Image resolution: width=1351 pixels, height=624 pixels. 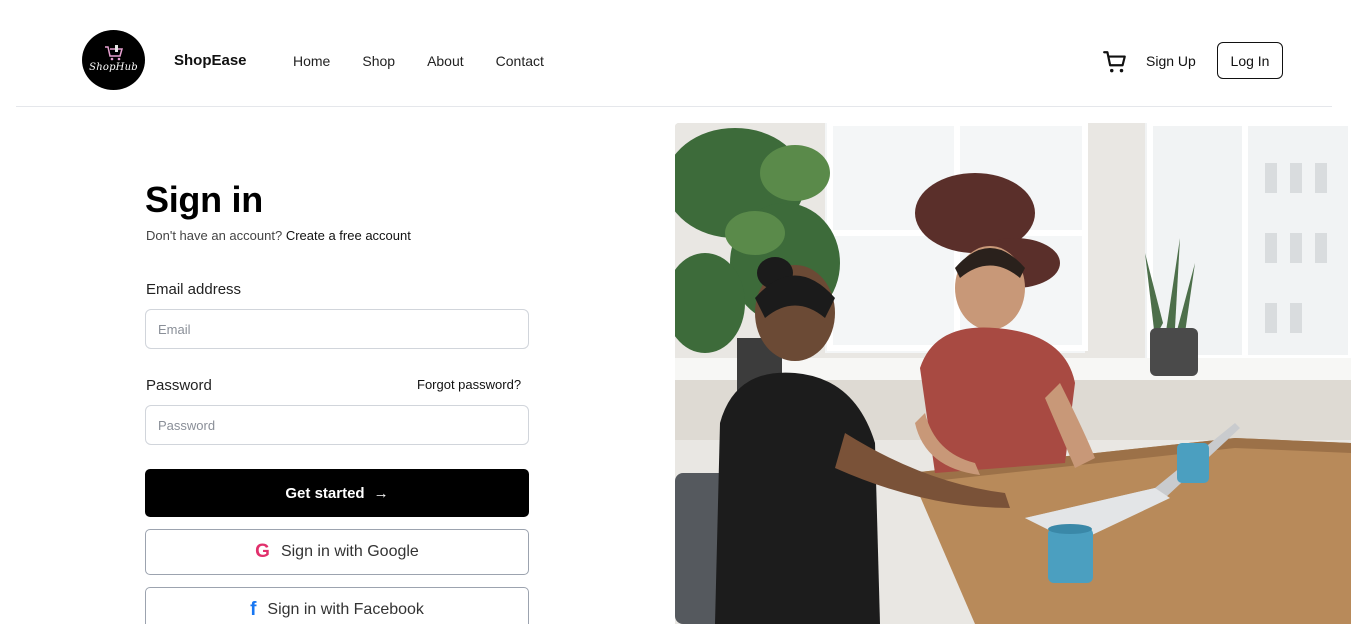 What do you see at coordinates (194, 289) in the screenshot?
I see `email-label: Email address` at bounding box center [194, 289].